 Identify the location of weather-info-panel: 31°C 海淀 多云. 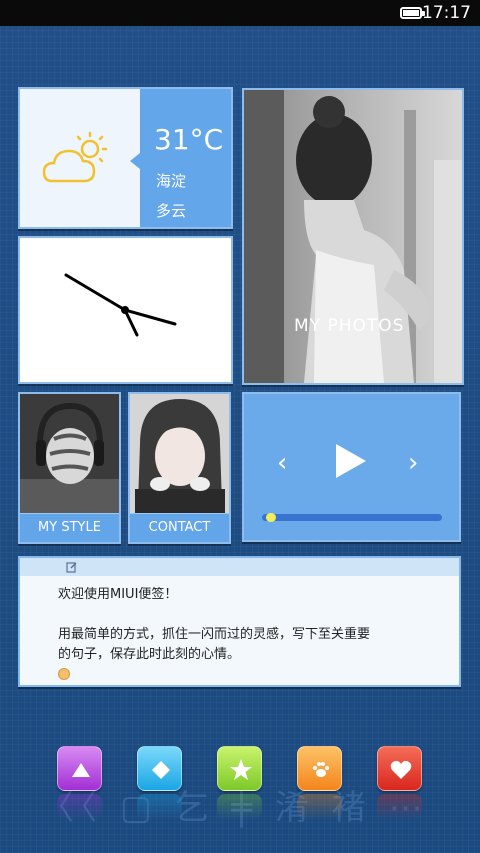
(180, 158).